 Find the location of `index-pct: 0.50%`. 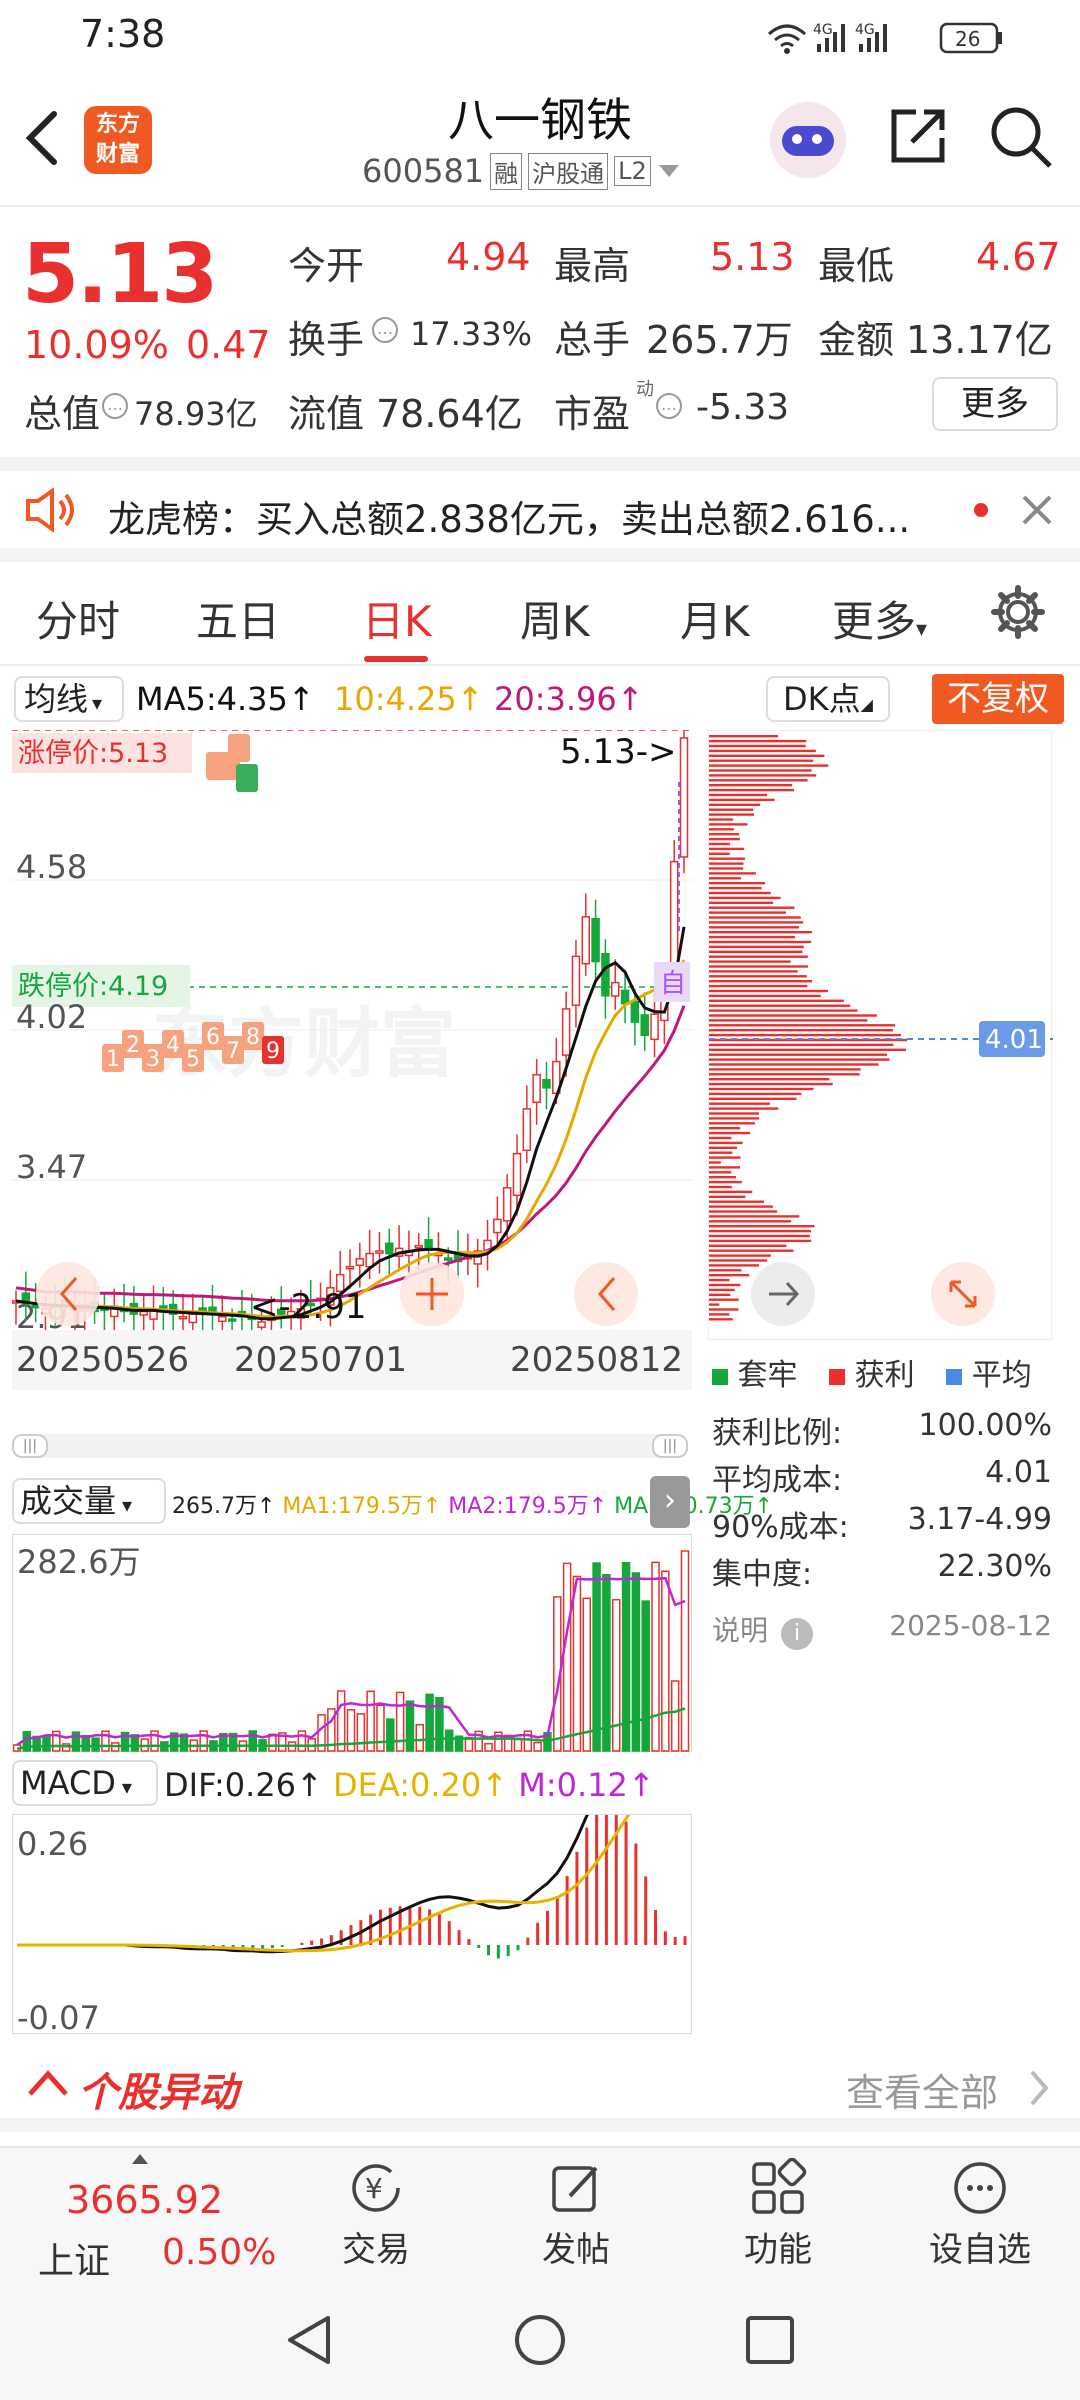

index-pct: 0.50% is located at coordinates (219, 2252).